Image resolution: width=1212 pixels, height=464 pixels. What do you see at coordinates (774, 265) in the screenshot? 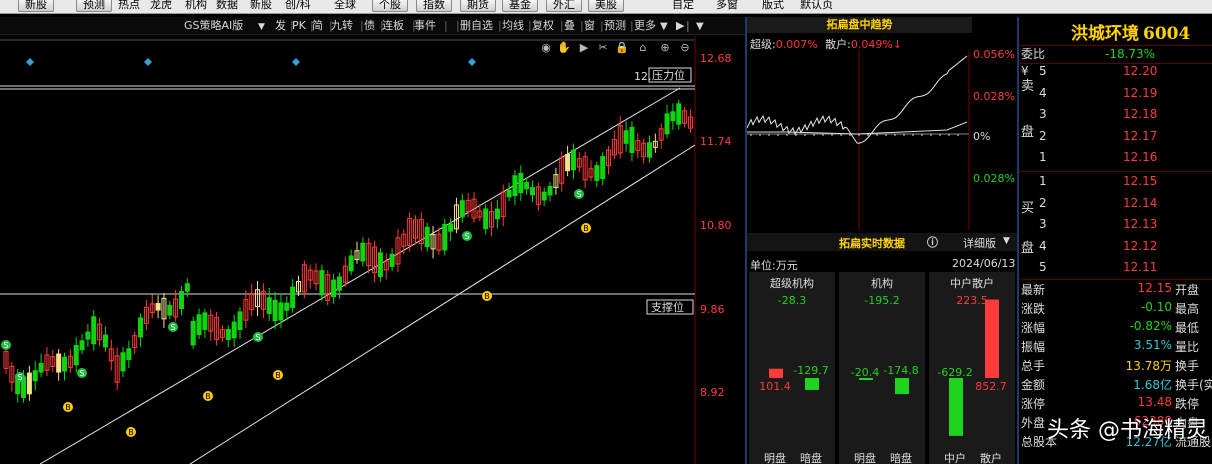
I see `flow-unit: 单位:万元` at bounding box center [774, 265].